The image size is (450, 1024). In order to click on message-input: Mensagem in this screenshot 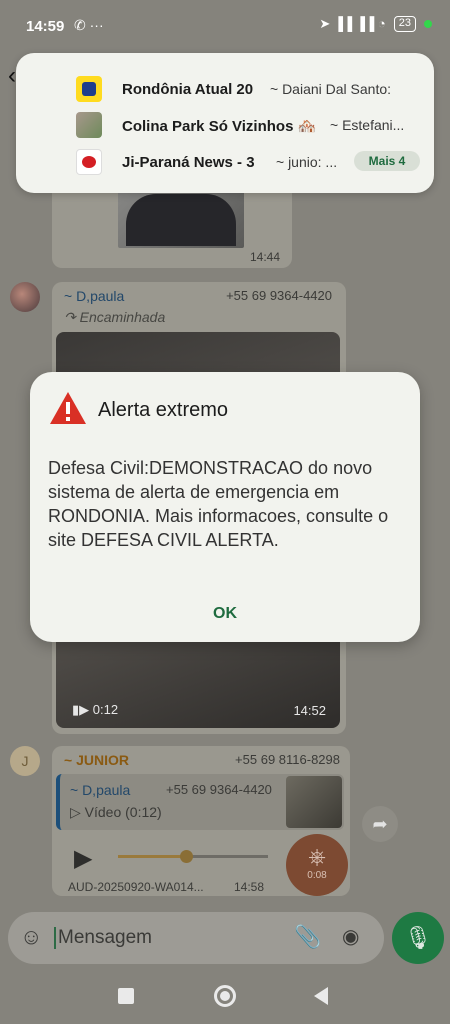, I will do `click(103, 938)`.